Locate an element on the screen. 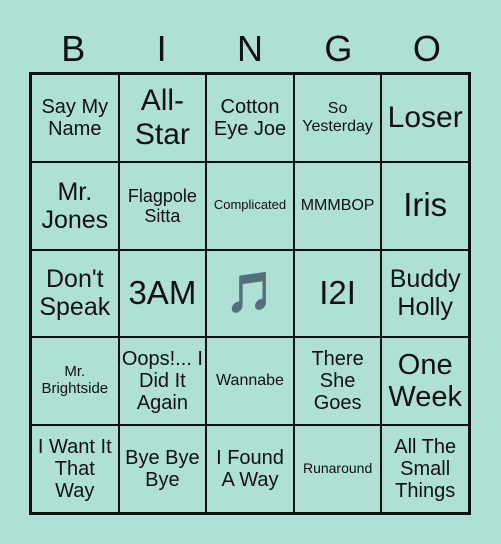  bingo-cell: 3AM is located at coordinates (162, 293).